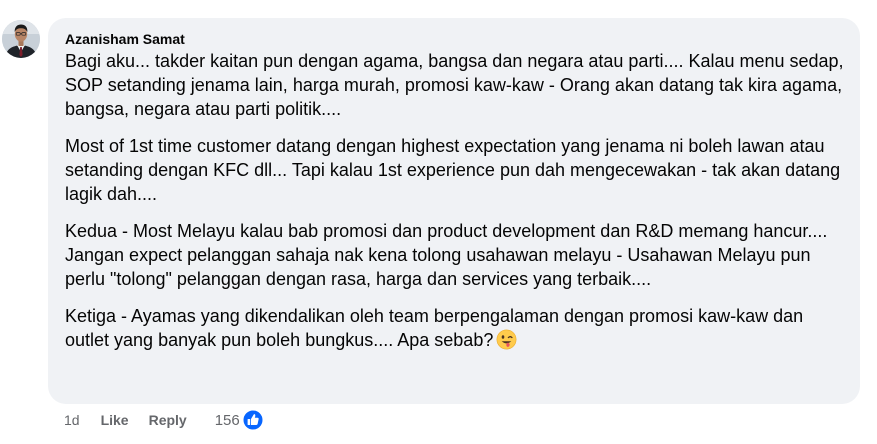 The height and width of the screenshot is (444, 877). What do you see at coordinates (227, 420) in the screenshot?
I see `reaction-count: 156` at bounding box center [227, 420].